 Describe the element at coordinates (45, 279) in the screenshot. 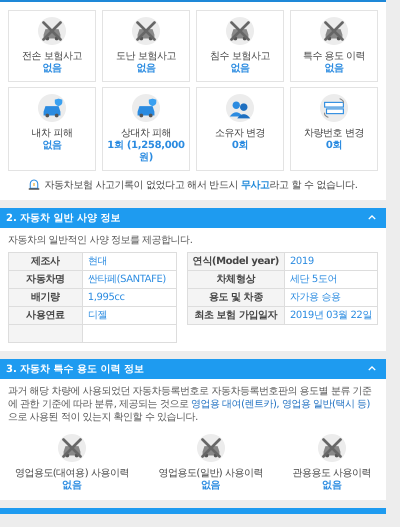

I see `spec-label: 자동차명` at that location.